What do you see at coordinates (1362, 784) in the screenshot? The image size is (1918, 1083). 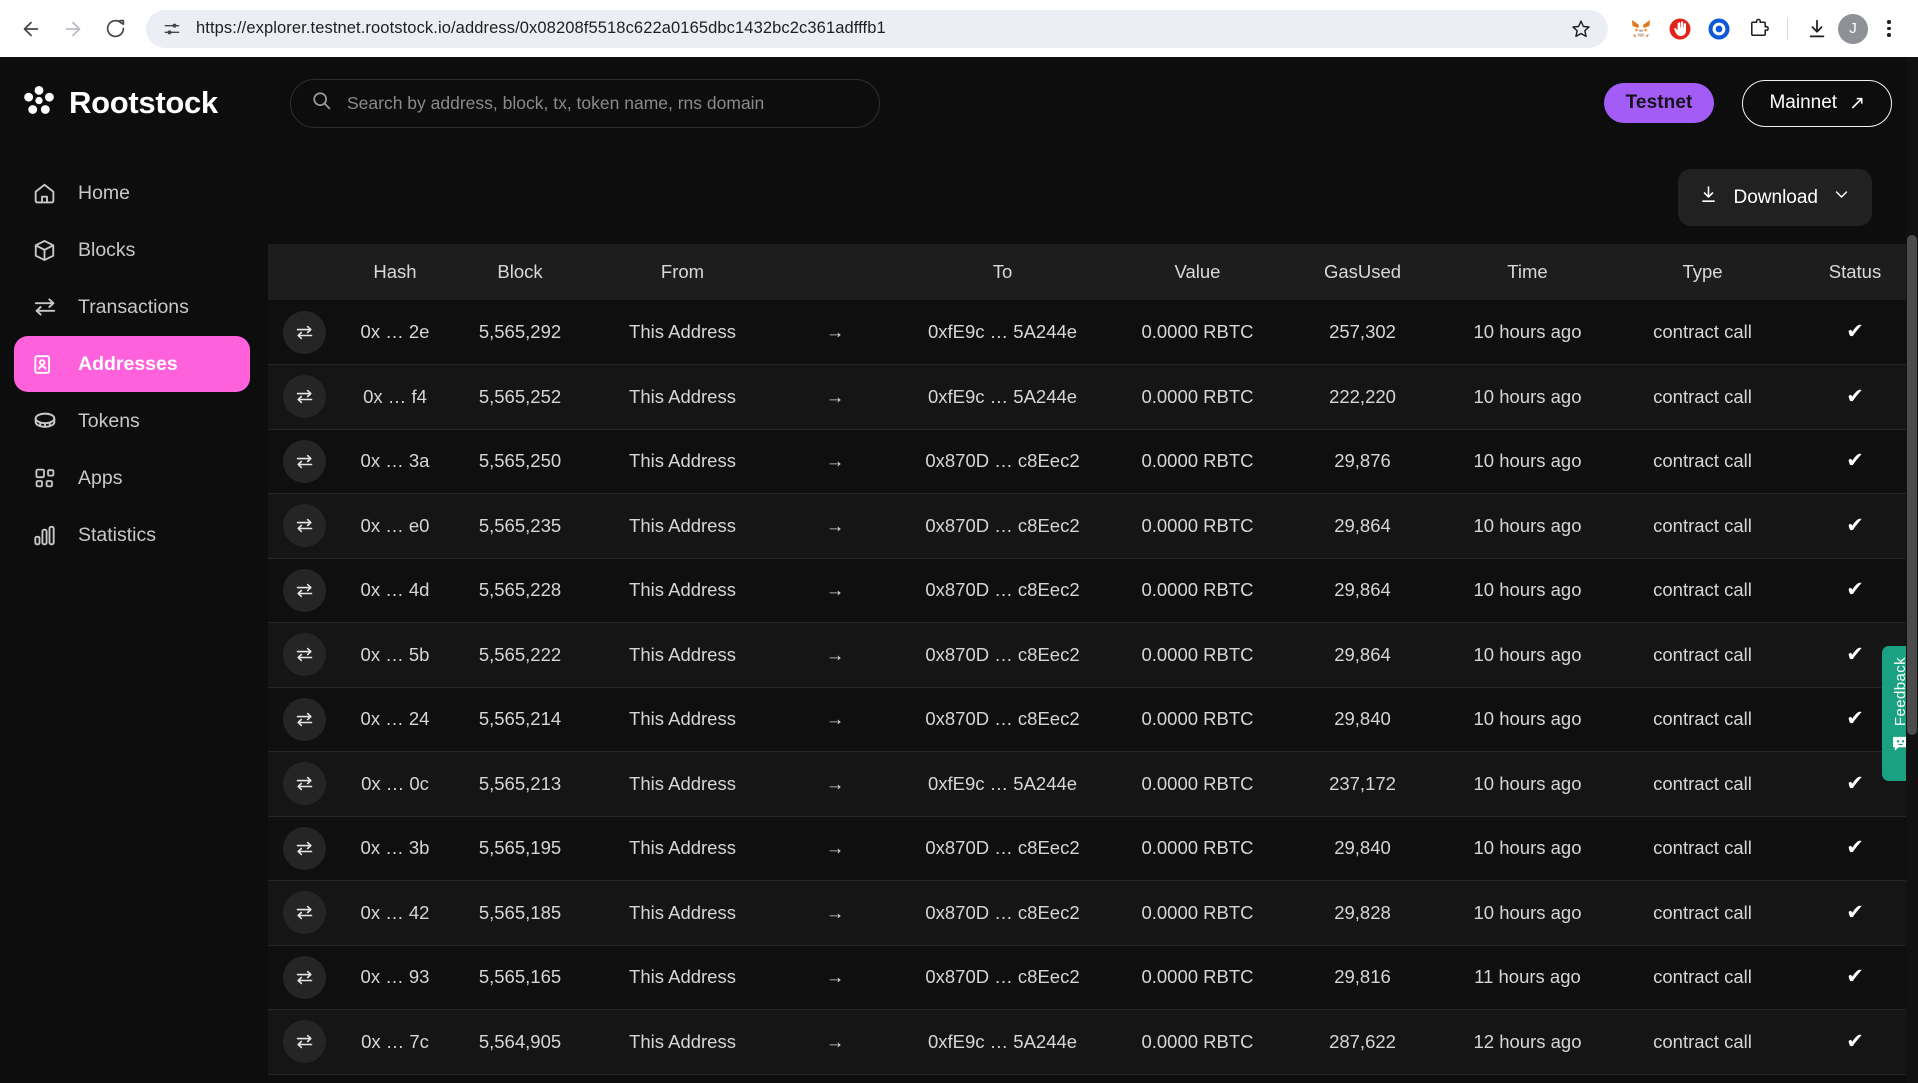 I see `tx-gasused-cell: 237,172` at bounding box center [1362, 784].